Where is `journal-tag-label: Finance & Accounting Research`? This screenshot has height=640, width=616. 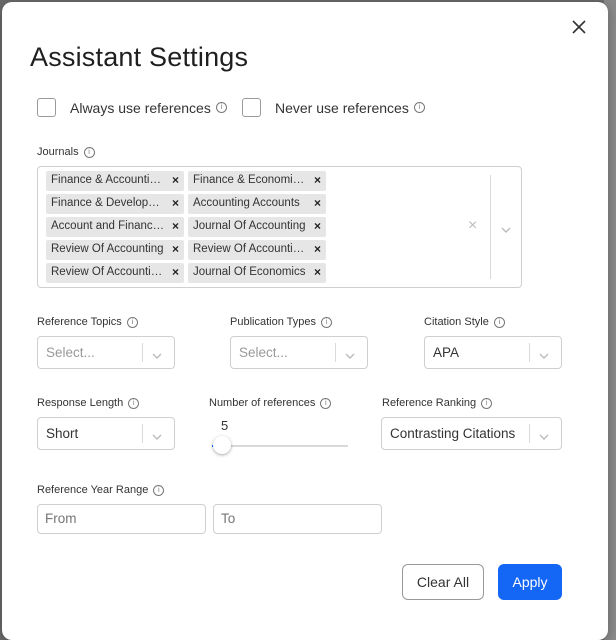
journal-tag-label: Finance & Accounting Research is located at coordinates (108, 180).